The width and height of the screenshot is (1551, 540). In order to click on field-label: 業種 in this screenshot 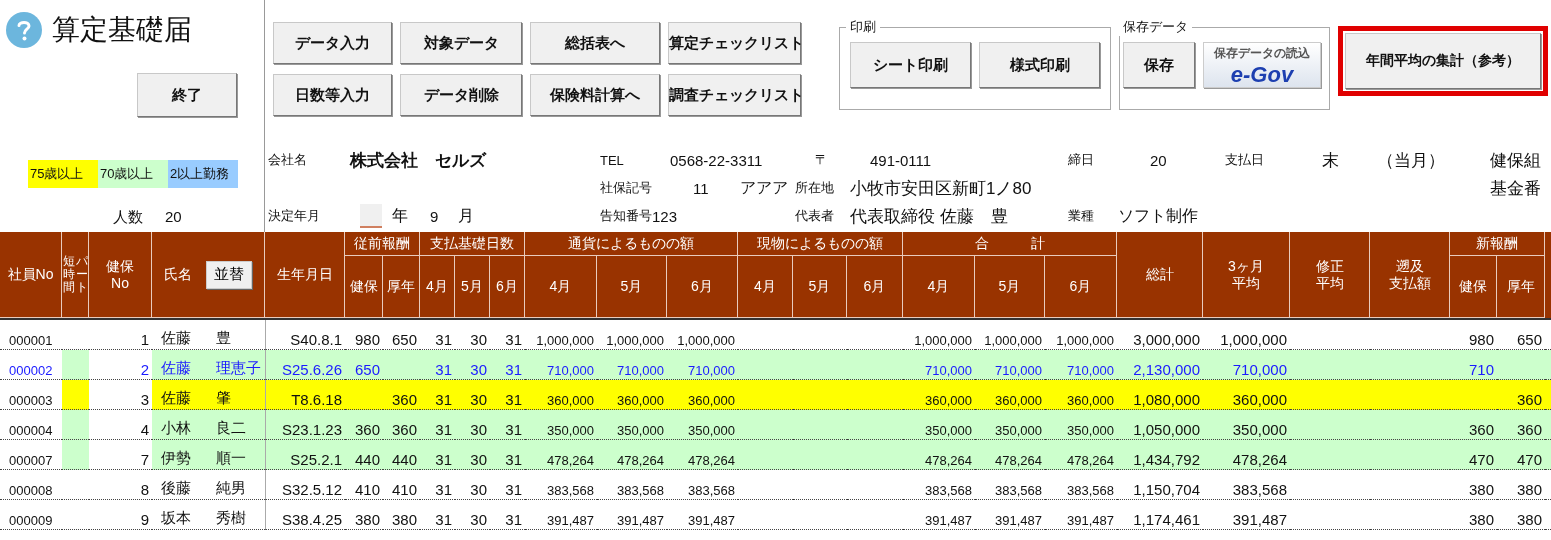, I will do `click(1081, 216)`.